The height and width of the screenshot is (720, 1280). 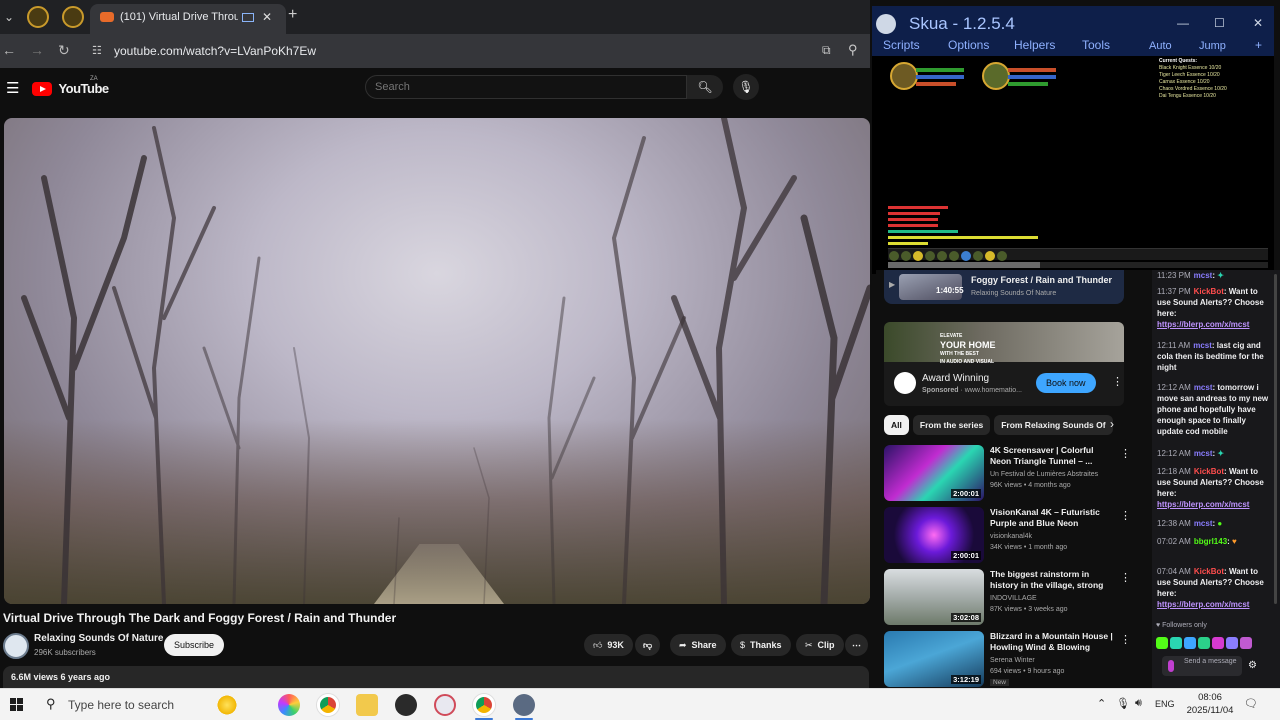 What do you see at coordinates (16, 646) in the screenshot?
I see `channel-avatar` at bounding box center [16, 646].